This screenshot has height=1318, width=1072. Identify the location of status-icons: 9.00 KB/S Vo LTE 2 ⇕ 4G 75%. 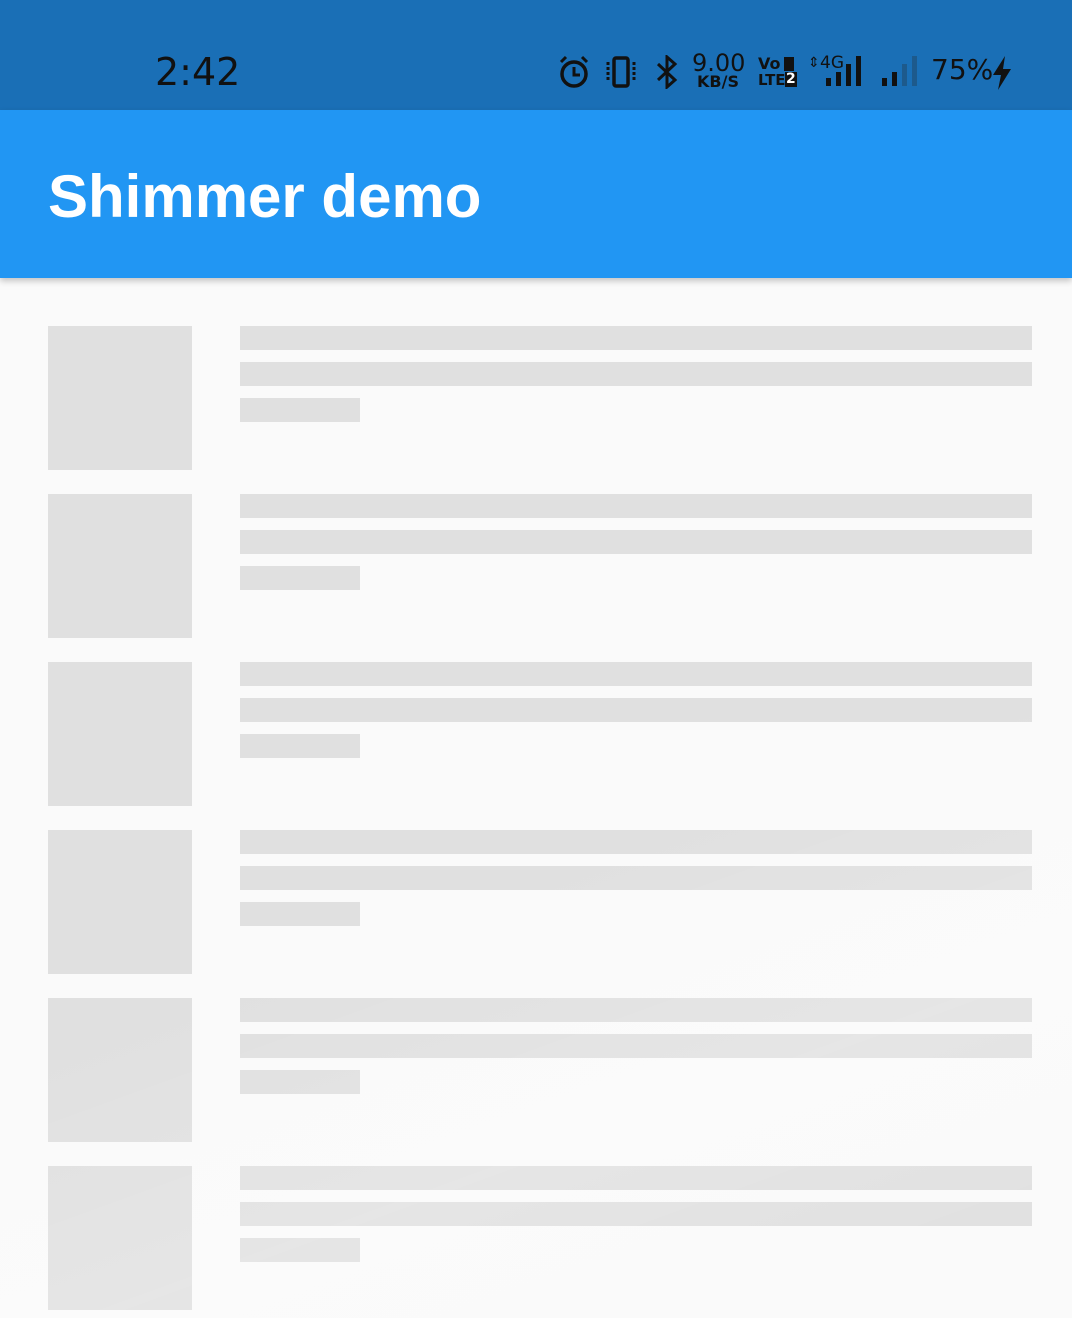
(786, 72).